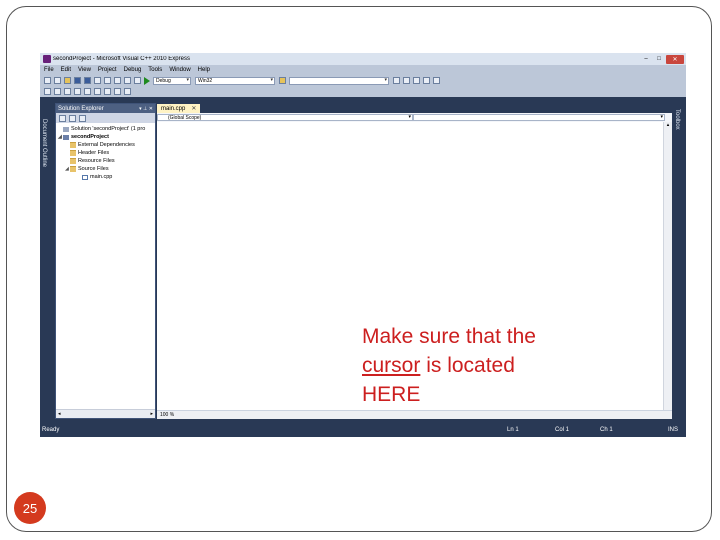 This screenshot has height=540, width=720. I want to click on close-button: ✕, so click(675, 59).